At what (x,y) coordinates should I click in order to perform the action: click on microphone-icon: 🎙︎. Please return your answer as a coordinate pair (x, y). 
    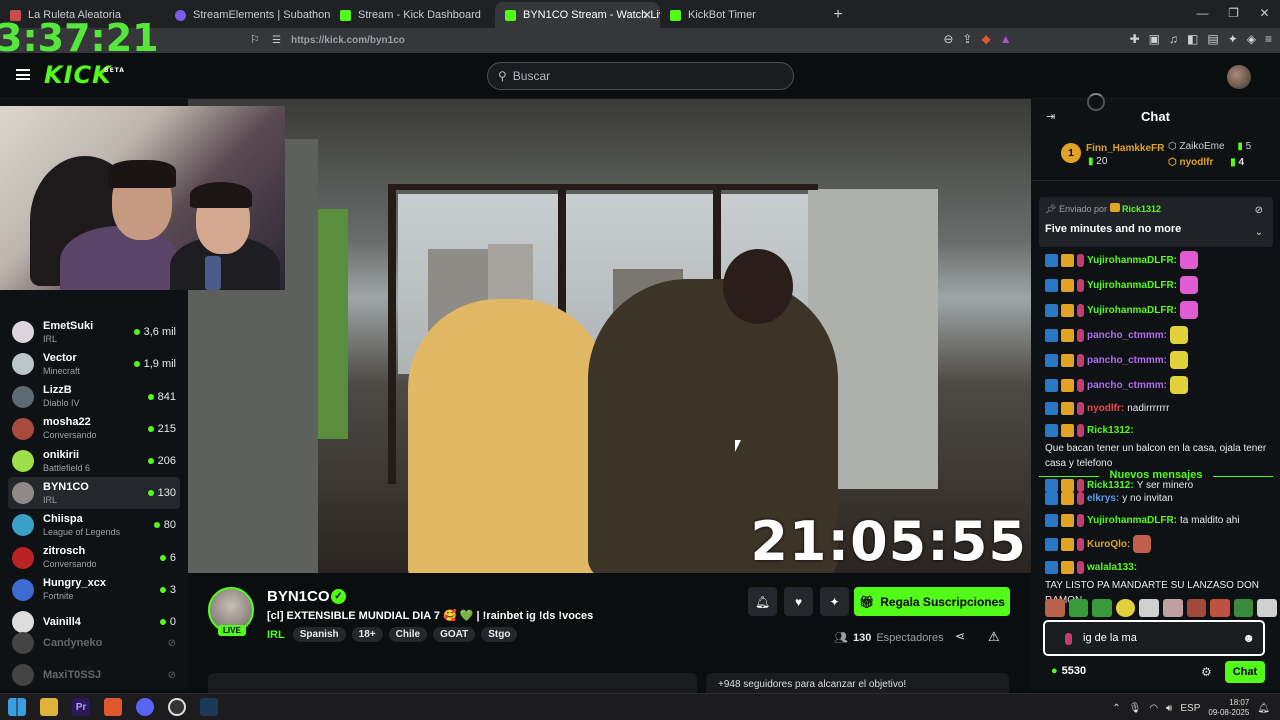
    Looking at the image, I should click on (1135, 708).